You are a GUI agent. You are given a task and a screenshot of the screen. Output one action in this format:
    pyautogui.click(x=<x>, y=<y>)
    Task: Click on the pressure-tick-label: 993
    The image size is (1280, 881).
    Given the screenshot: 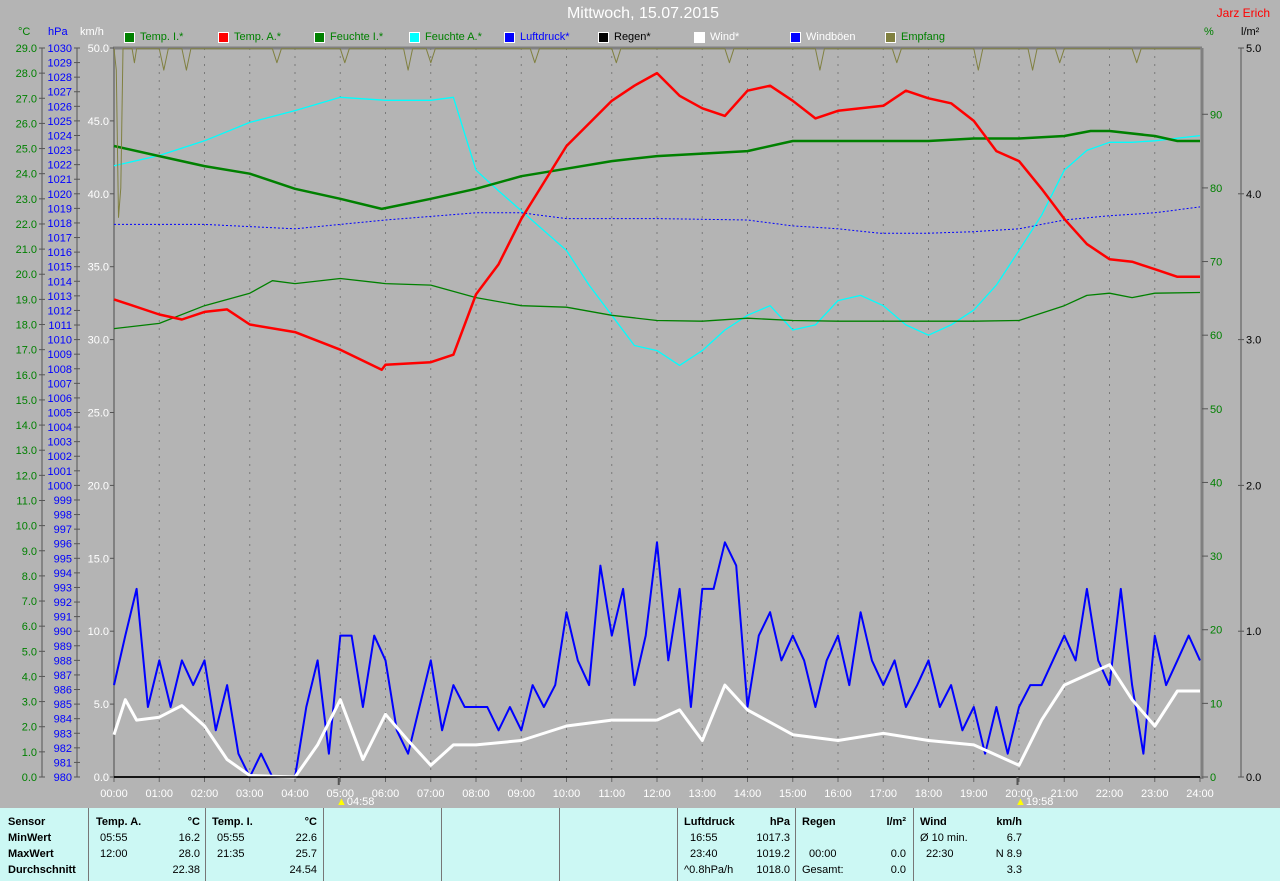 What is the action you would take?
    pyautogui.click(x=63, y=588)
    